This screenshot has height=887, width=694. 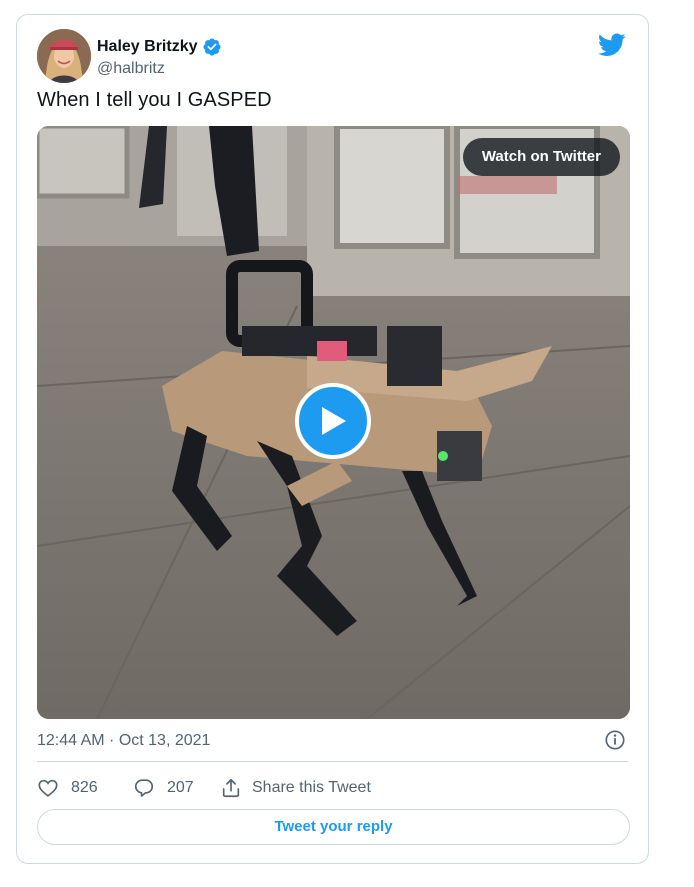 I want to click on share-button: Share this Tweet, so click(x=295, y=788).